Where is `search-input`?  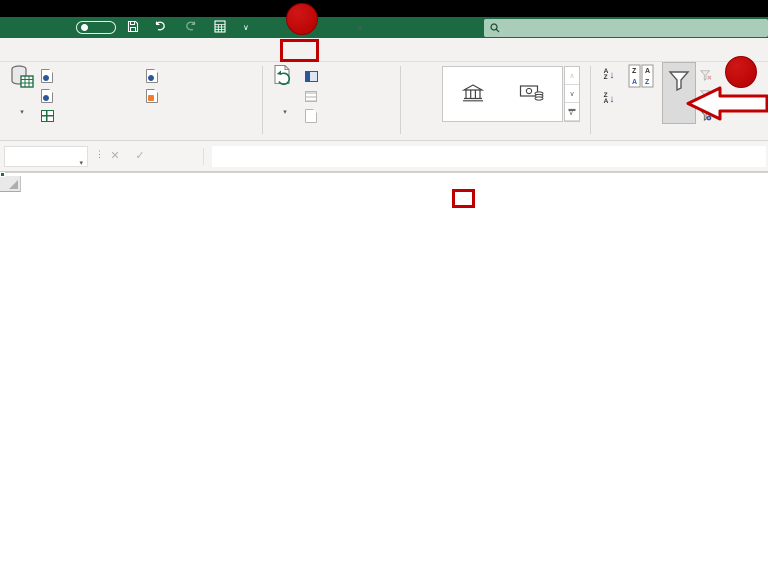
search-input is located at coordinates (626, 28).